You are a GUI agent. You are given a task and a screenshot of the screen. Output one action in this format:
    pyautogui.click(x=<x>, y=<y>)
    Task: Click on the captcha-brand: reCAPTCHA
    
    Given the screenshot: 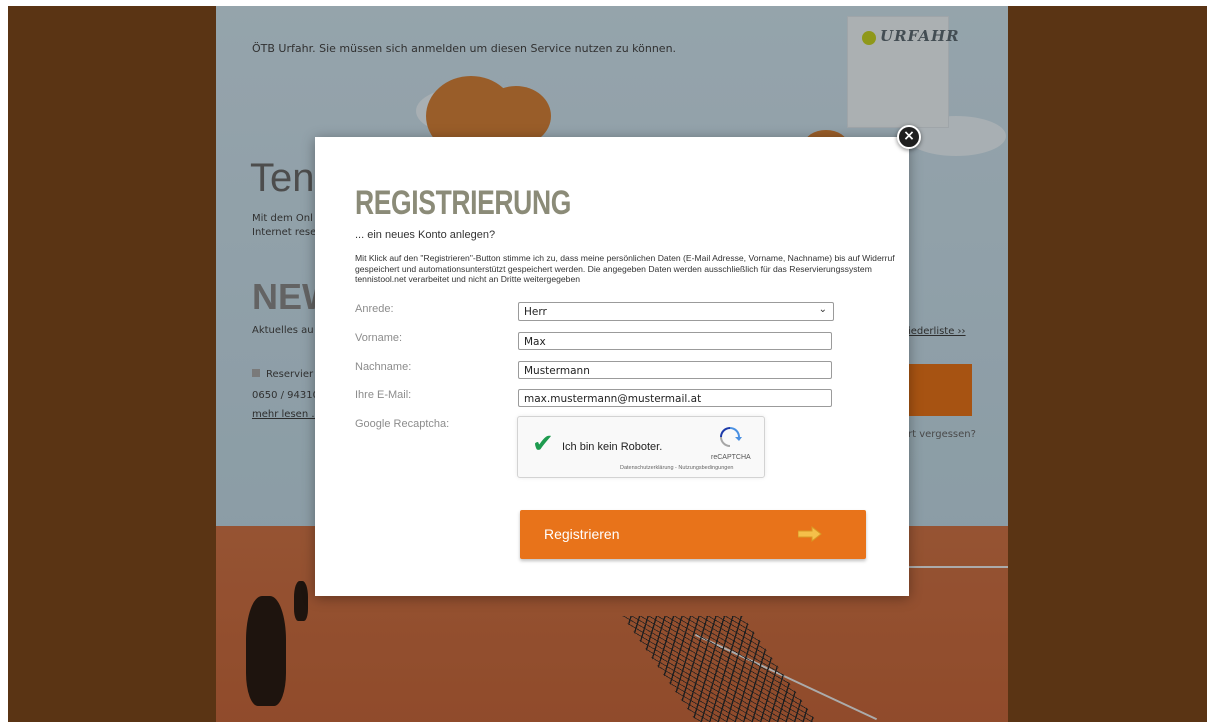 What is the action you would take?
    pyautogui.click(x=731, y=457)
    